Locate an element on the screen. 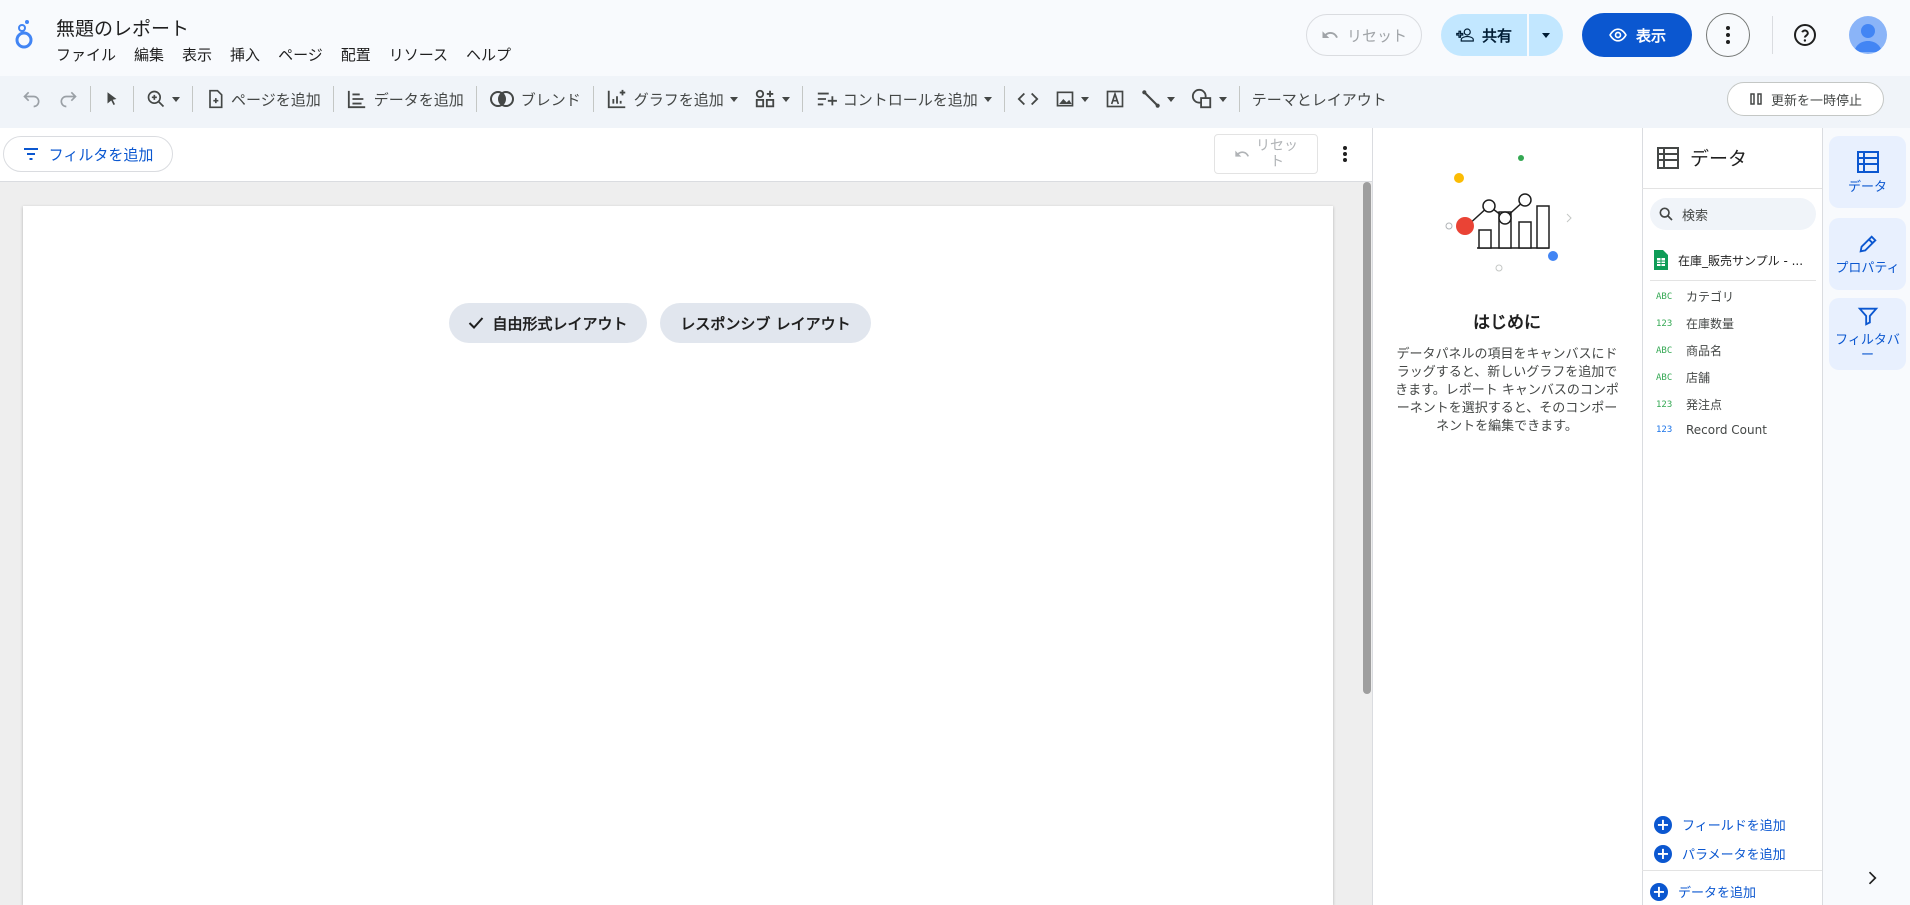 This screenshot has width=1910, height=905. line-button is located at coordinates (1158, 99).